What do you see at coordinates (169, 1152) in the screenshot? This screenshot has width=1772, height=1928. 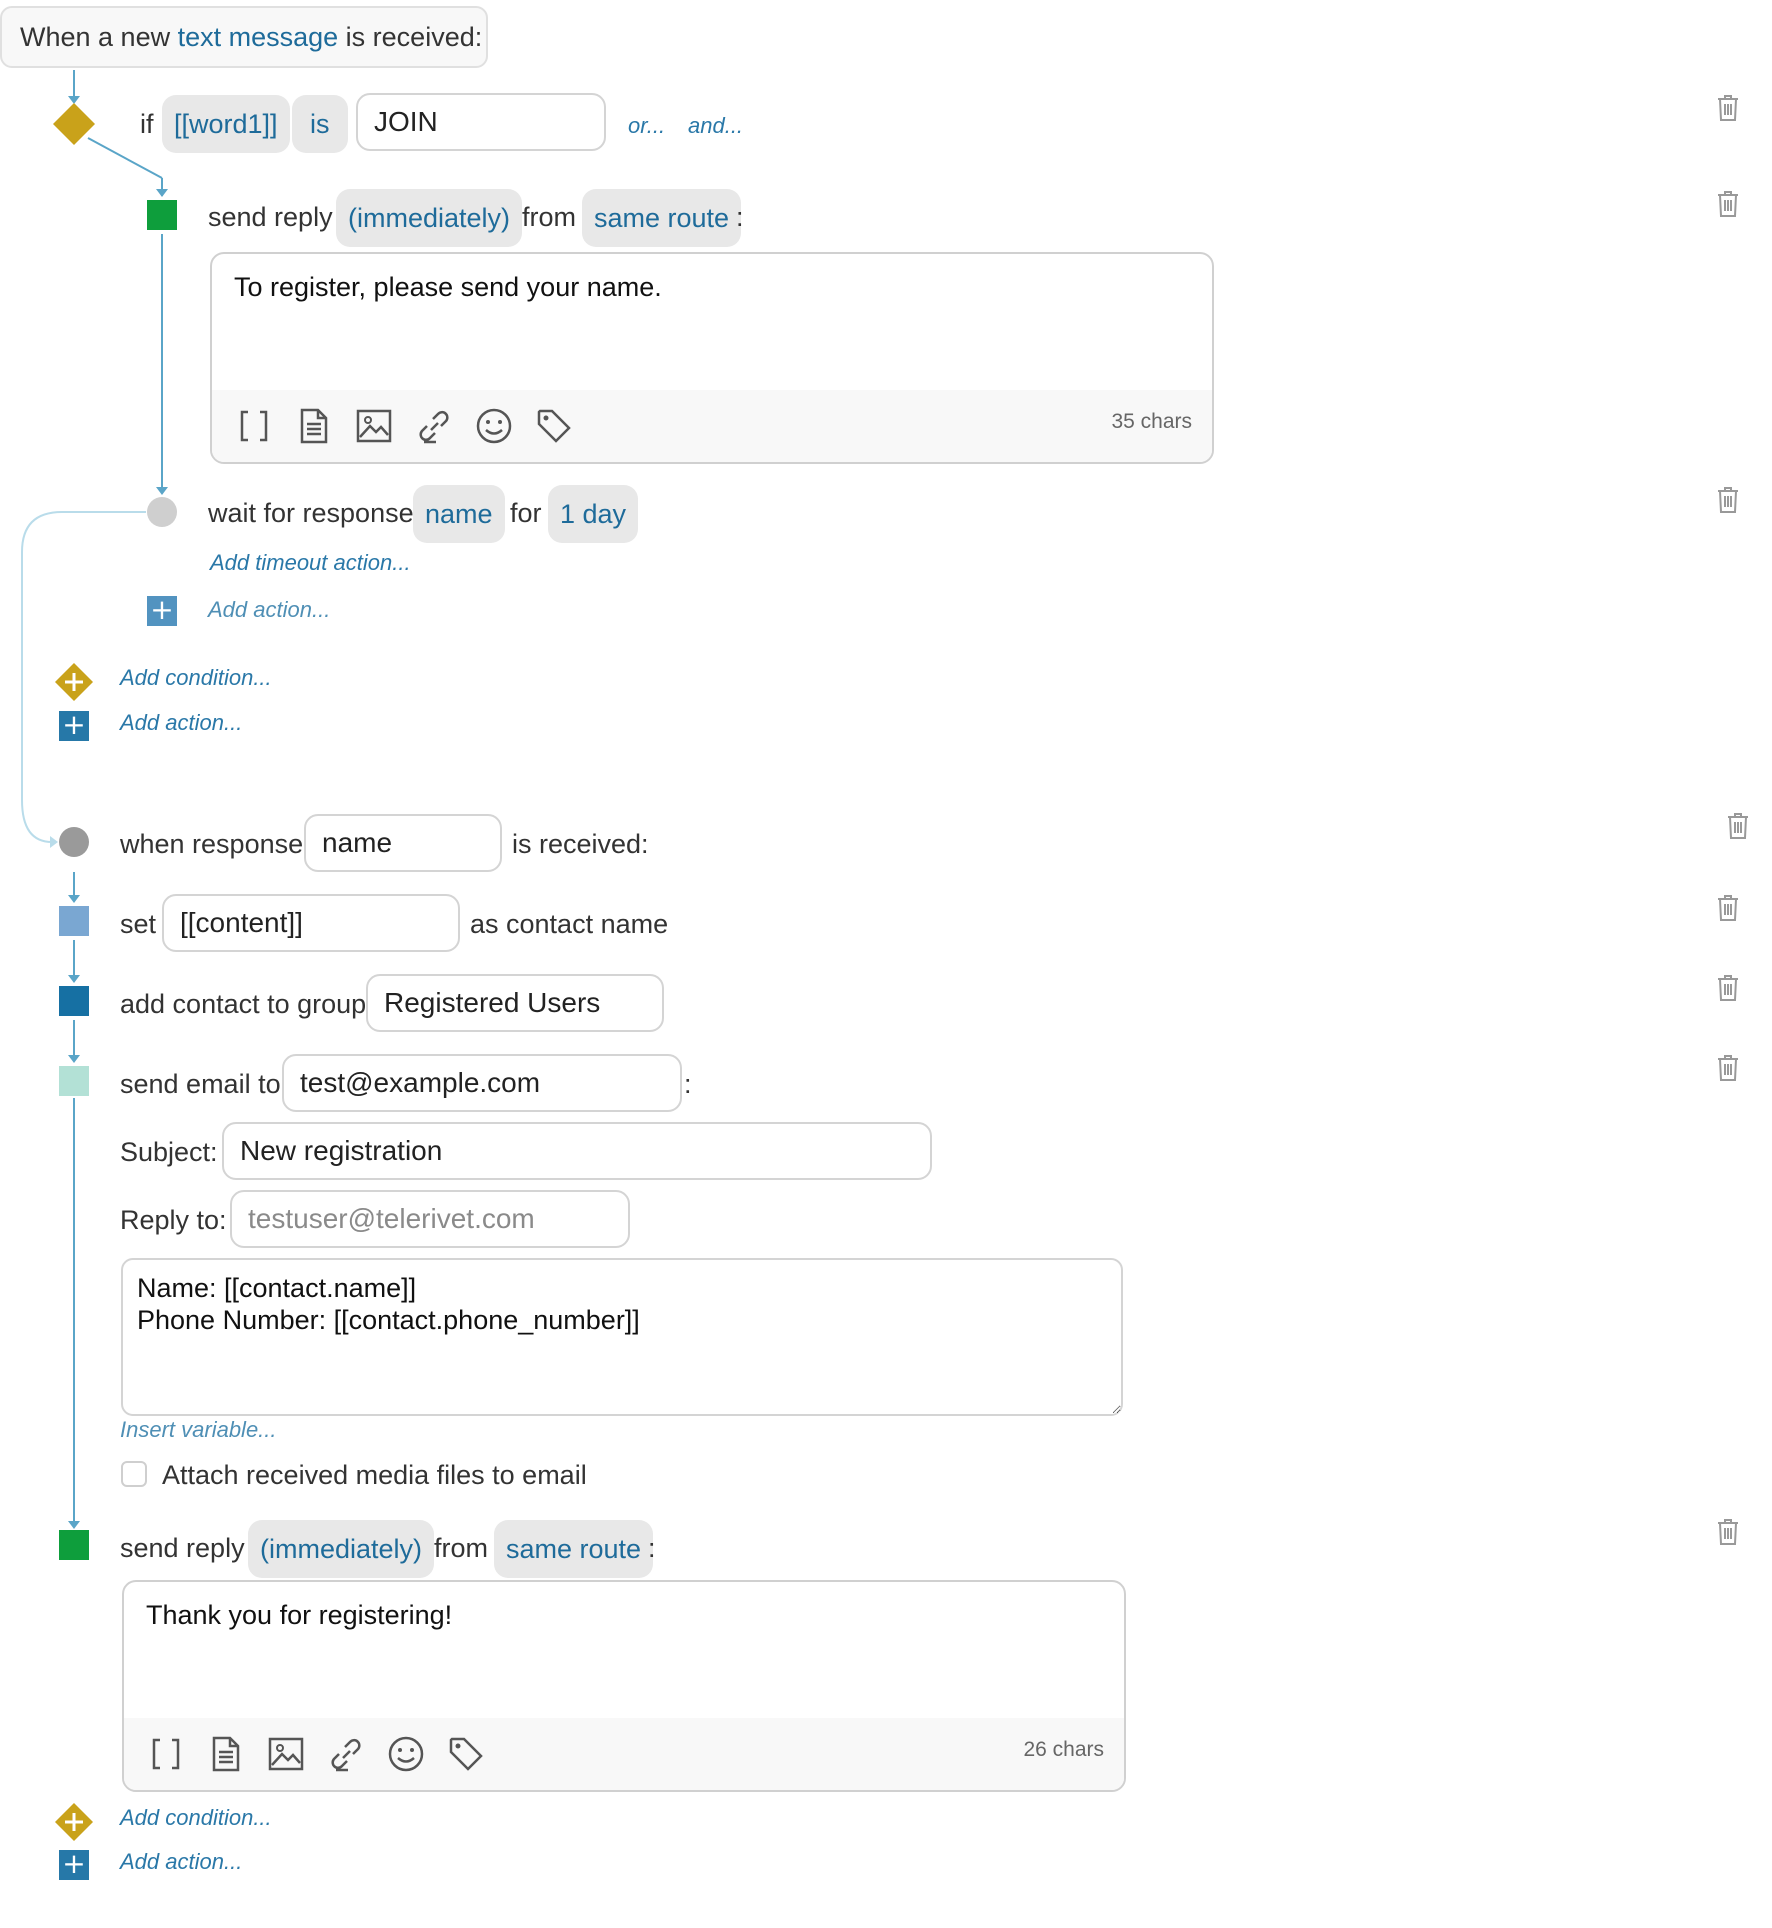 I see `subject-label: Subject:` at bounding box center [169, 1152].